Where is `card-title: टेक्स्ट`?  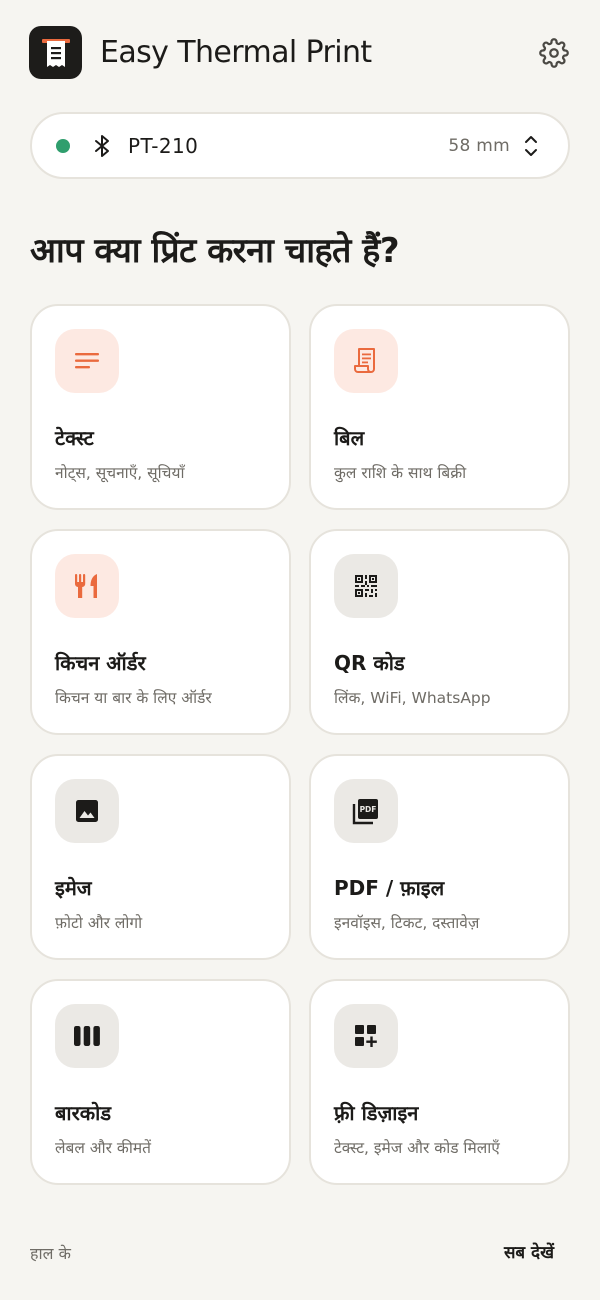 card-title: टेक्स्ट is located at coordinates (74, 438).